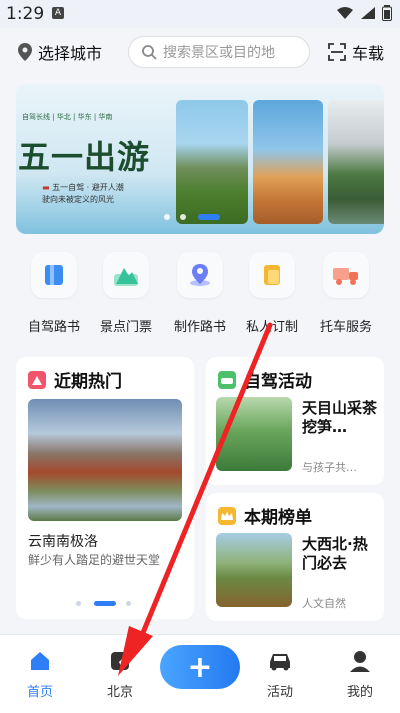 The height and width of the screenshot is (713, 400). Describe the element at coordinates (345, 13) in the screenshot. I see `wifi-icon` at that location.